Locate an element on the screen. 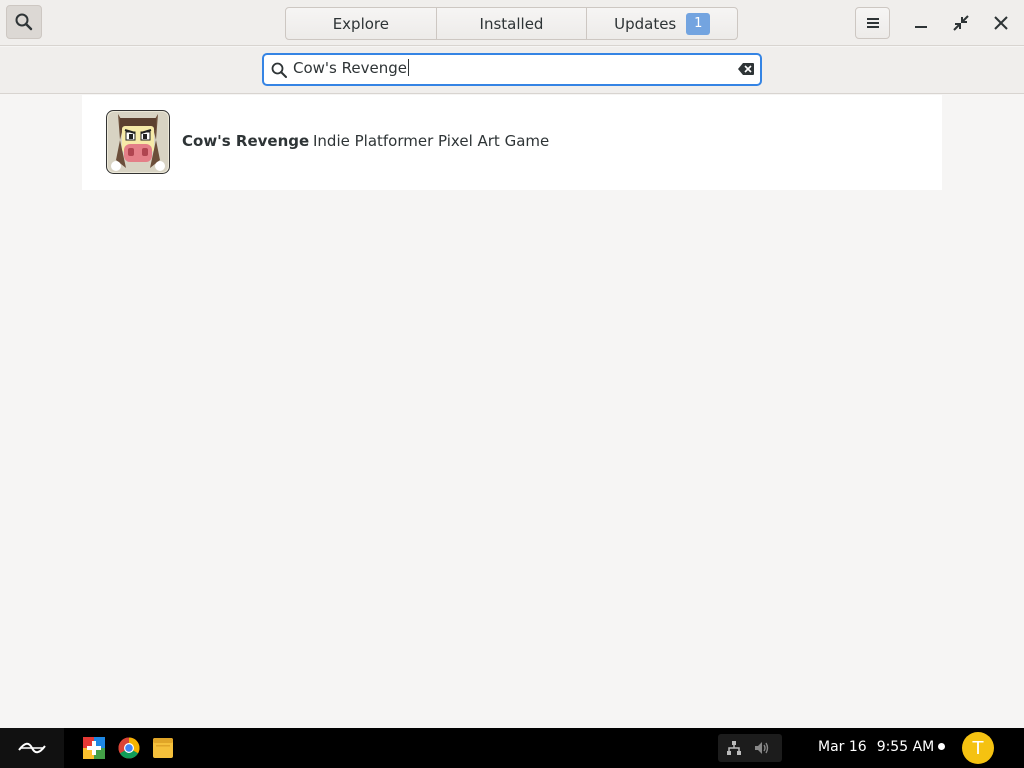  tab-installed: Installed is located at coordinates (512, 23).